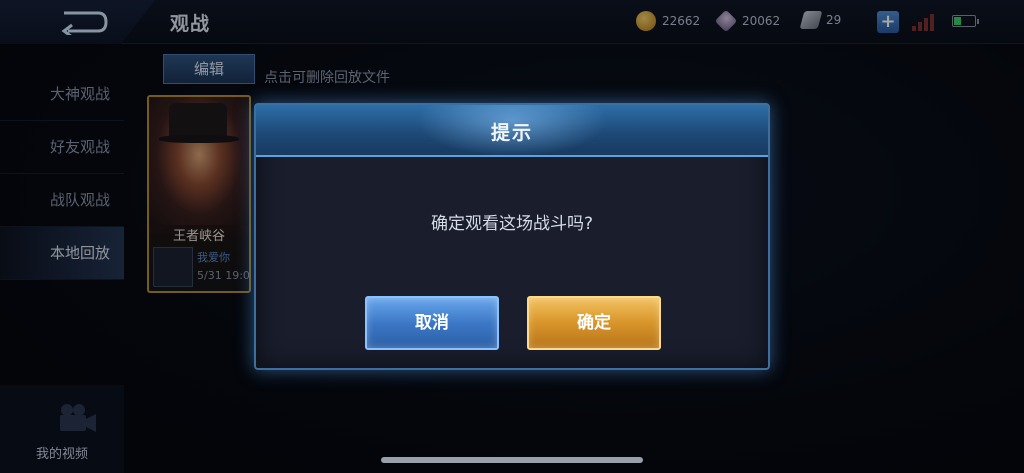  Describe the element at coordinates (511, 133) in the screenshot. I see `dialog-title: 提示` at that location.